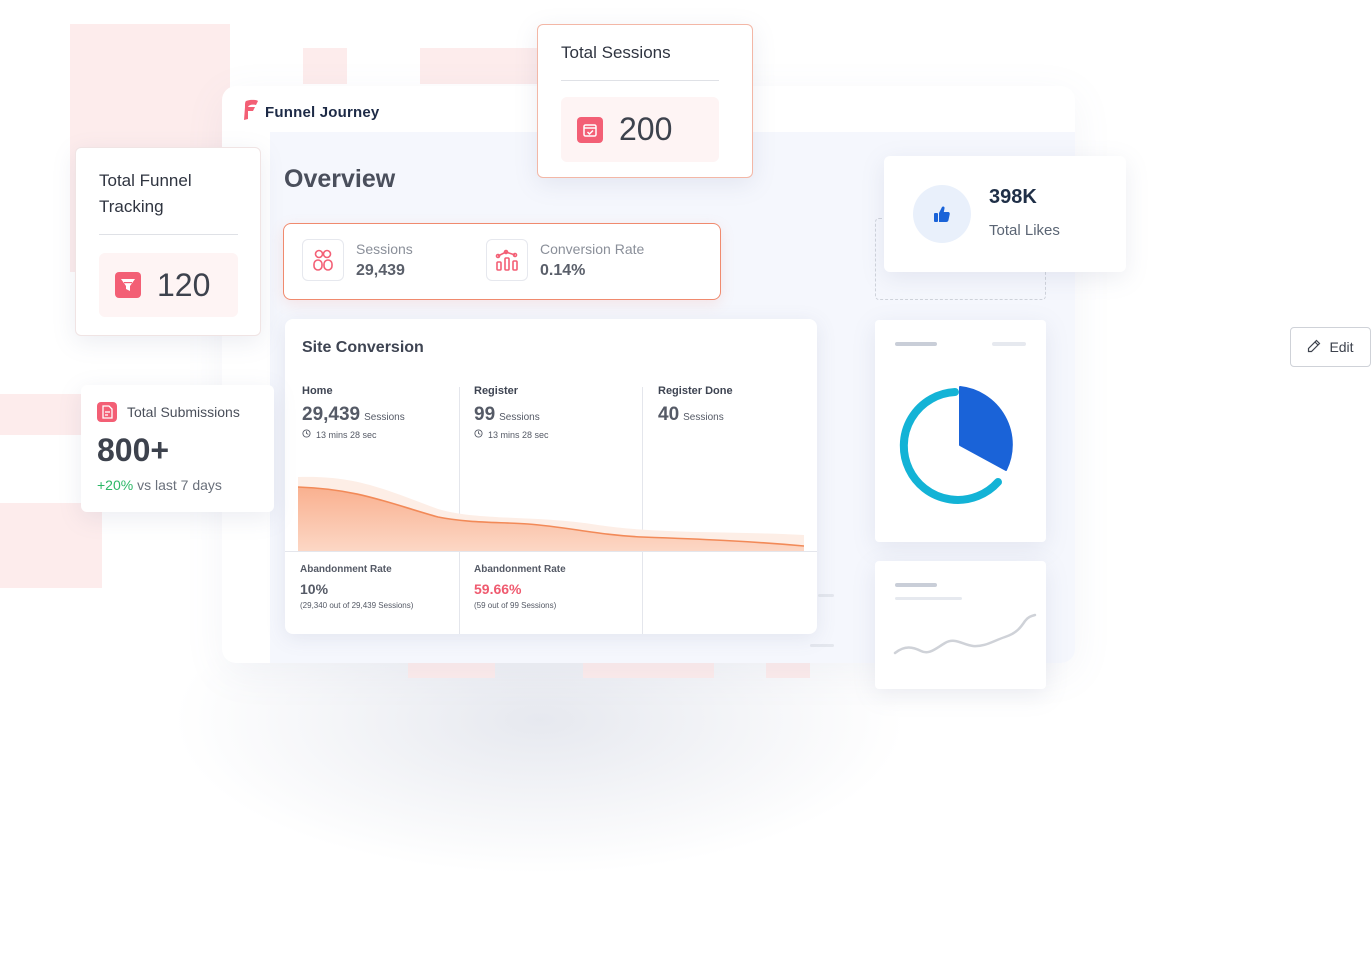 The height and width of the screenshot is (971, 1371). What do you see at coordinates (322, 112) in the screenshot?
I see `brand-name: Funnel Journey` at bounding box center [322, 112].